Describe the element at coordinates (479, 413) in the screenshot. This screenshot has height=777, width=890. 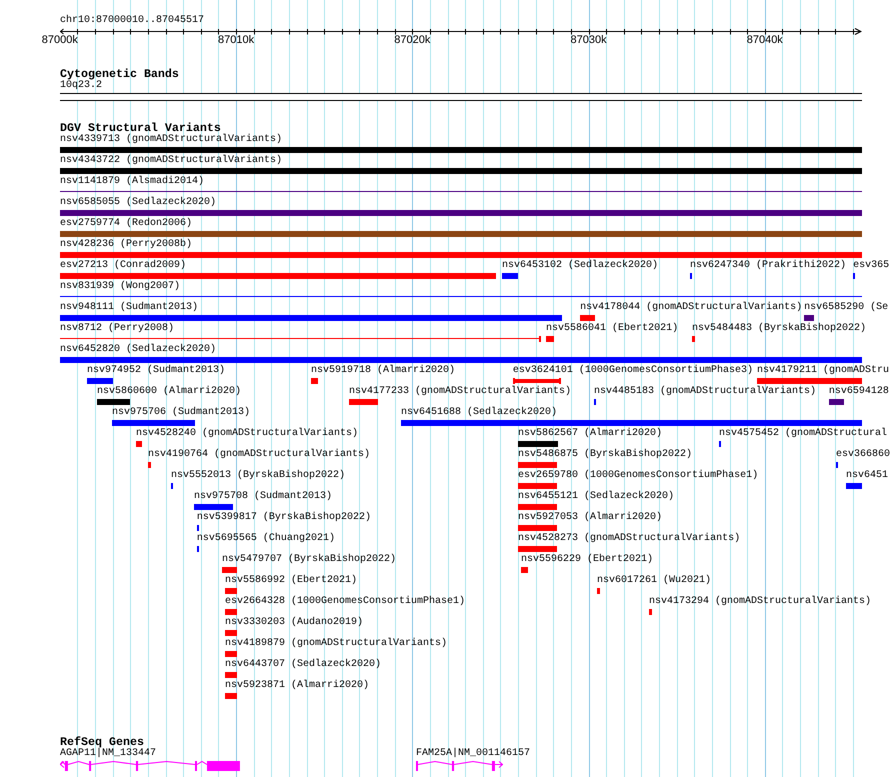
I see `variant-label: nsv6451688 (Sedlazeck2020)` at that location.